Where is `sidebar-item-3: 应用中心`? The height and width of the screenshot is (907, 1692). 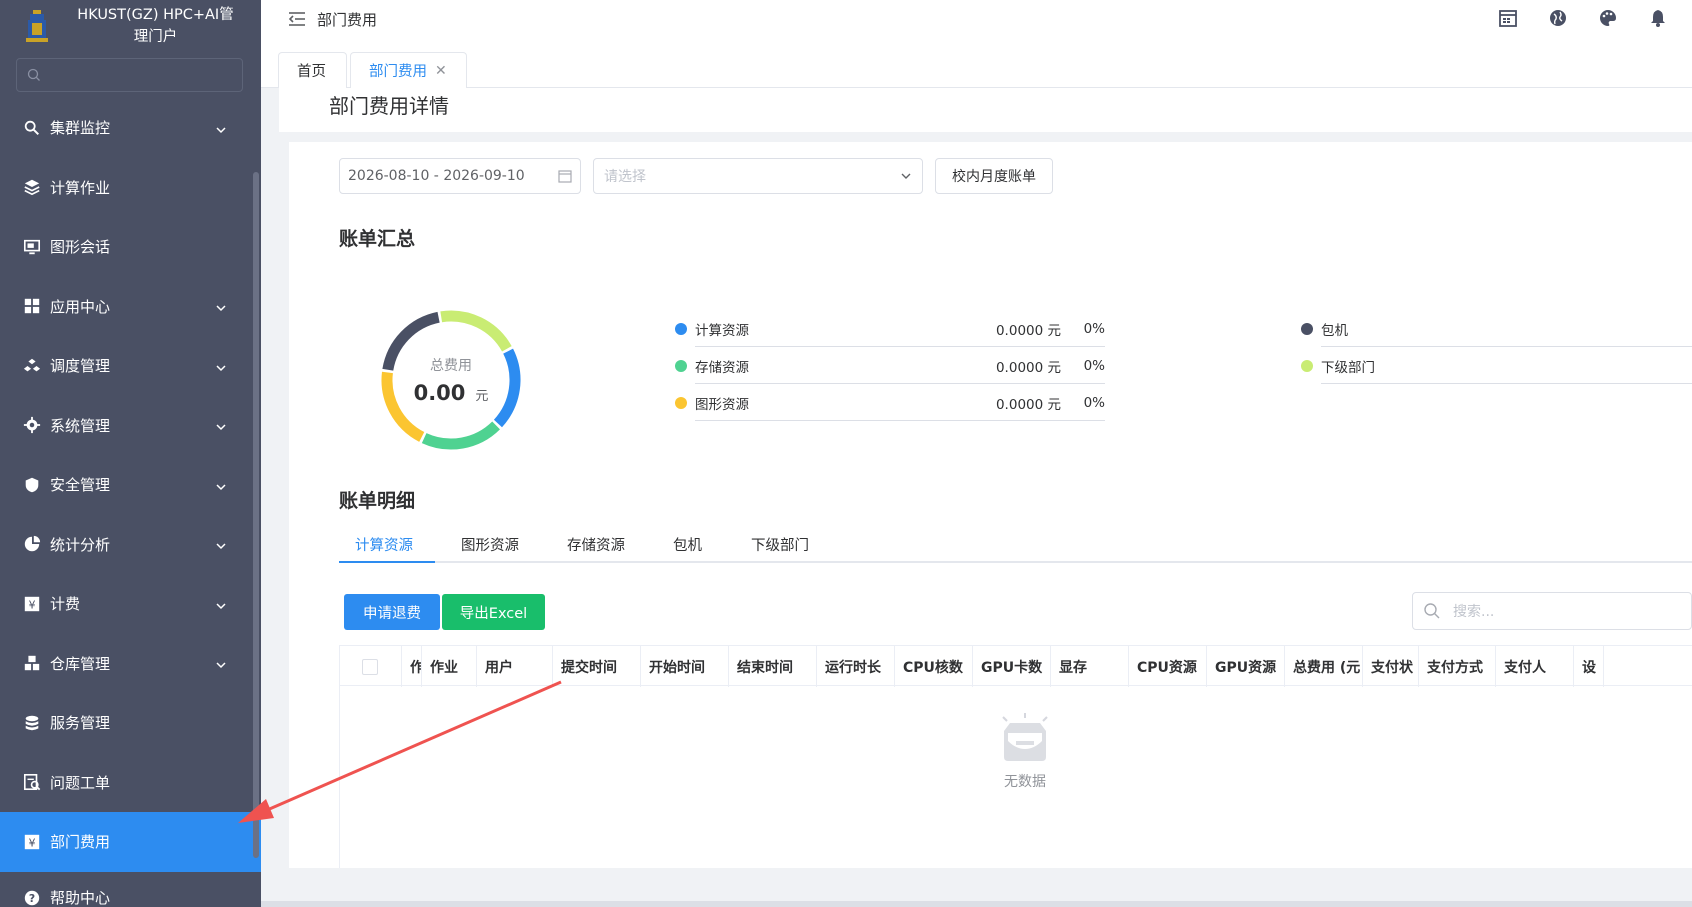
sidebar-item-3: 应用中心 is located at coordinates (130, 307).